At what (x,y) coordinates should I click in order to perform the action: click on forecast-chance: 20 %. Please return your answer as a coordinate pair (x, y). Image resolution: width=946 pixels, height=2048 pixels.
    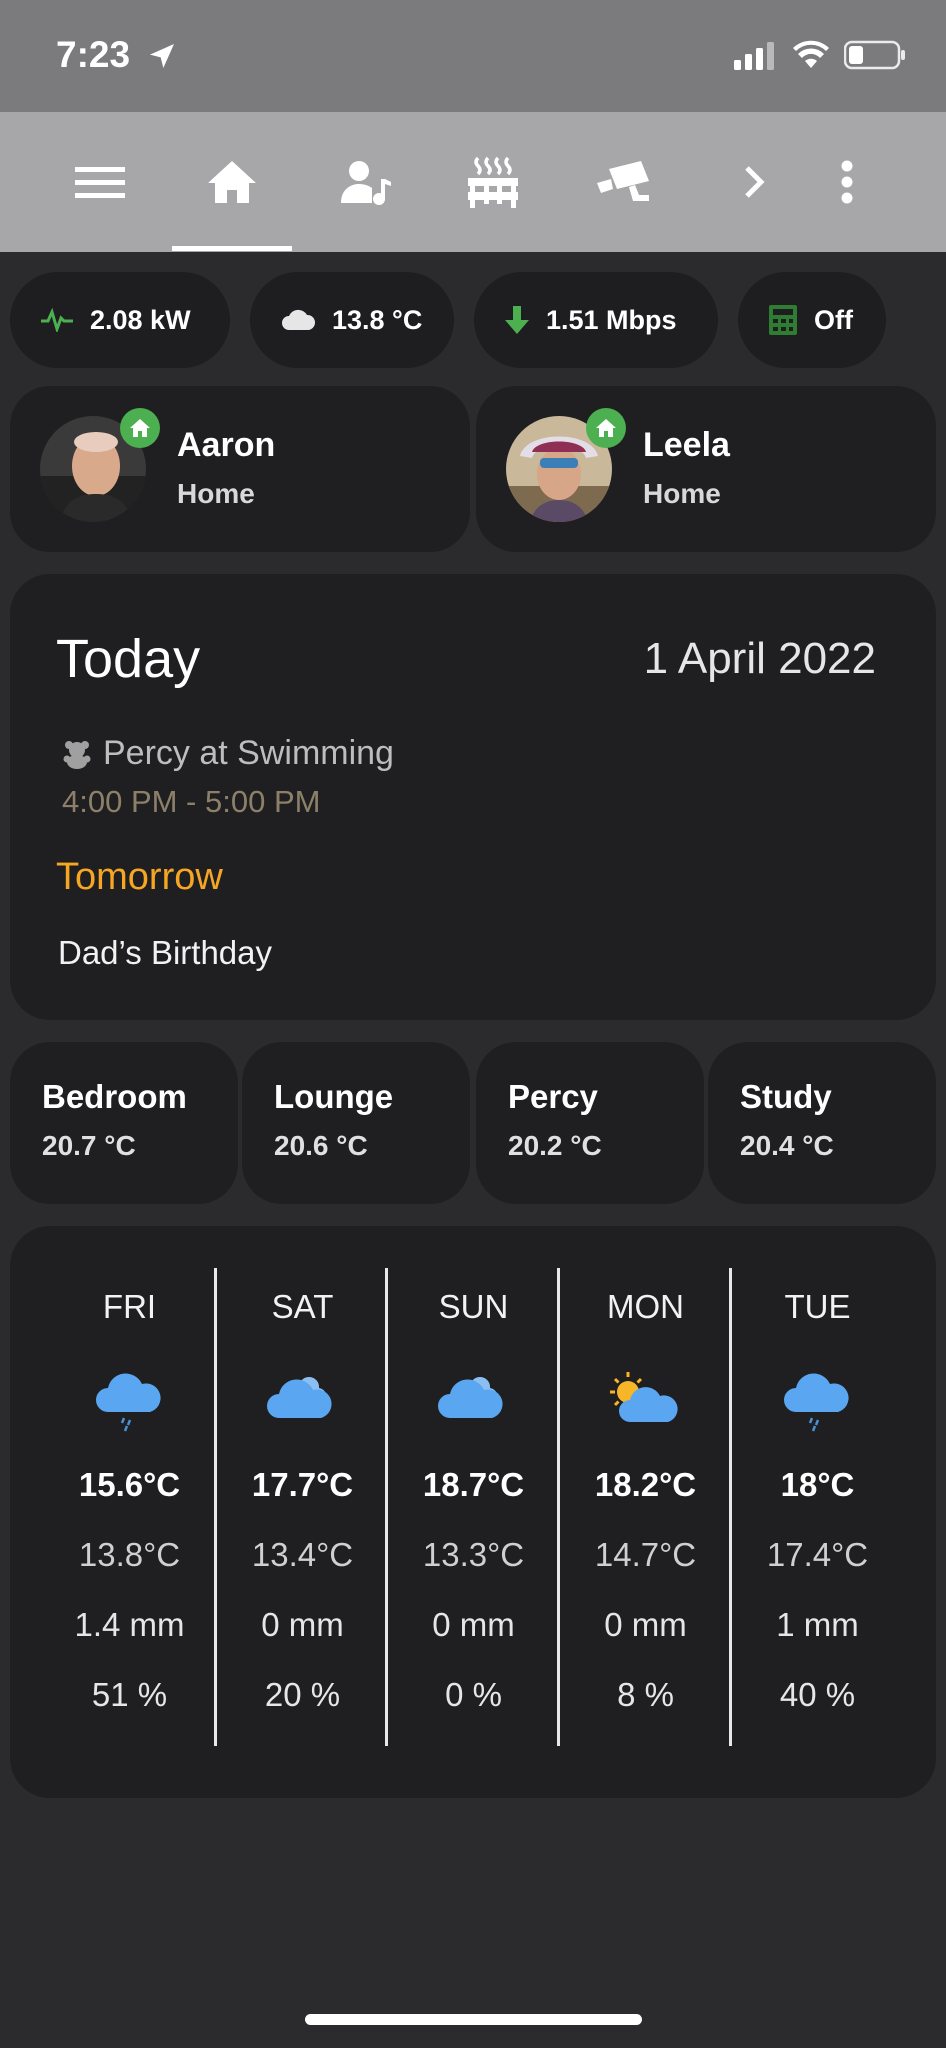
    Looking at the image, I should click on (302, 1694).